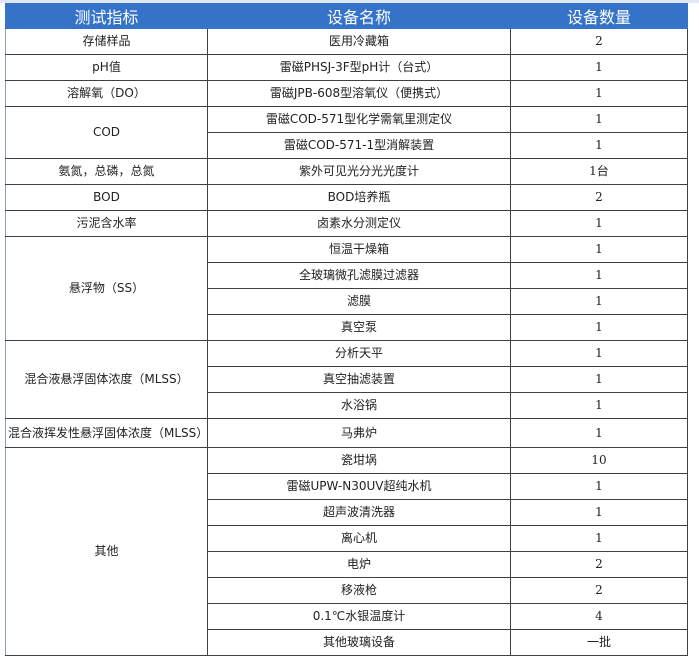  What do you see at coordinates (359, 16) in the screenshot?
I see `header-device-name: 设备名称` at bounding box center [359, 16].